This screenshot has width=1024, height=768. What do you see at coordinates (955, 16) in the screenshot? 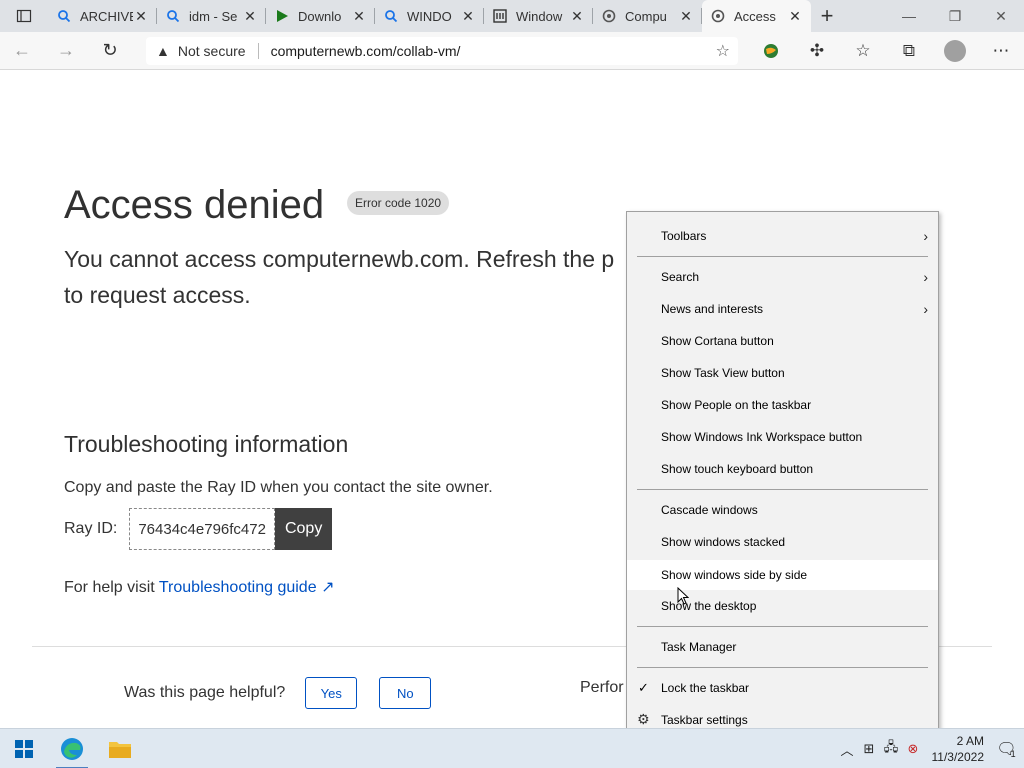
I see `restore-button: ❐` at bounding box center [955, 16].